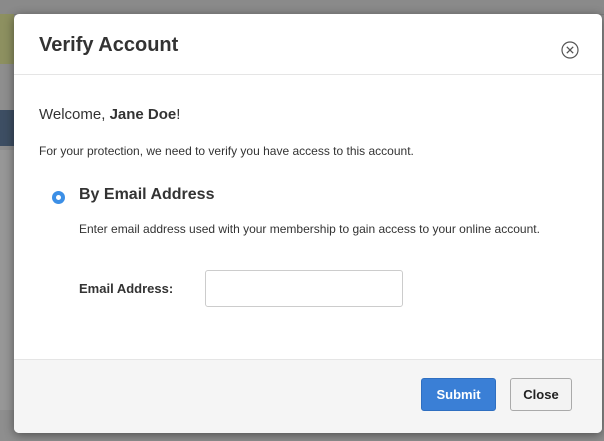 This screenshot has height=441, width=604. What do you see at coordinates (146, 195) in the screenshot?
I see `email-option-label: By Email Address` at bounding box center [146, 195].